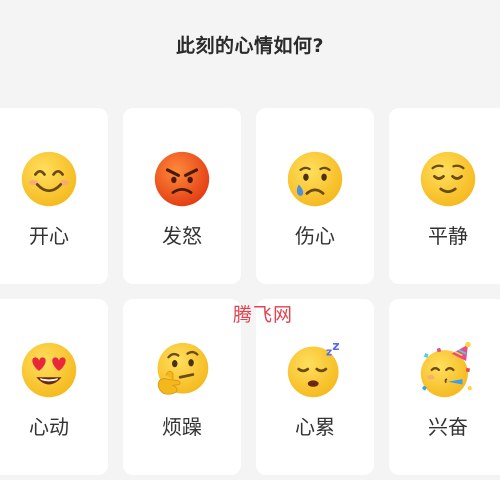 The image size is (500, 480). Describe the element at coordinates (49, 427) in the screenshot. I see `mood-label: 心动` at that location.